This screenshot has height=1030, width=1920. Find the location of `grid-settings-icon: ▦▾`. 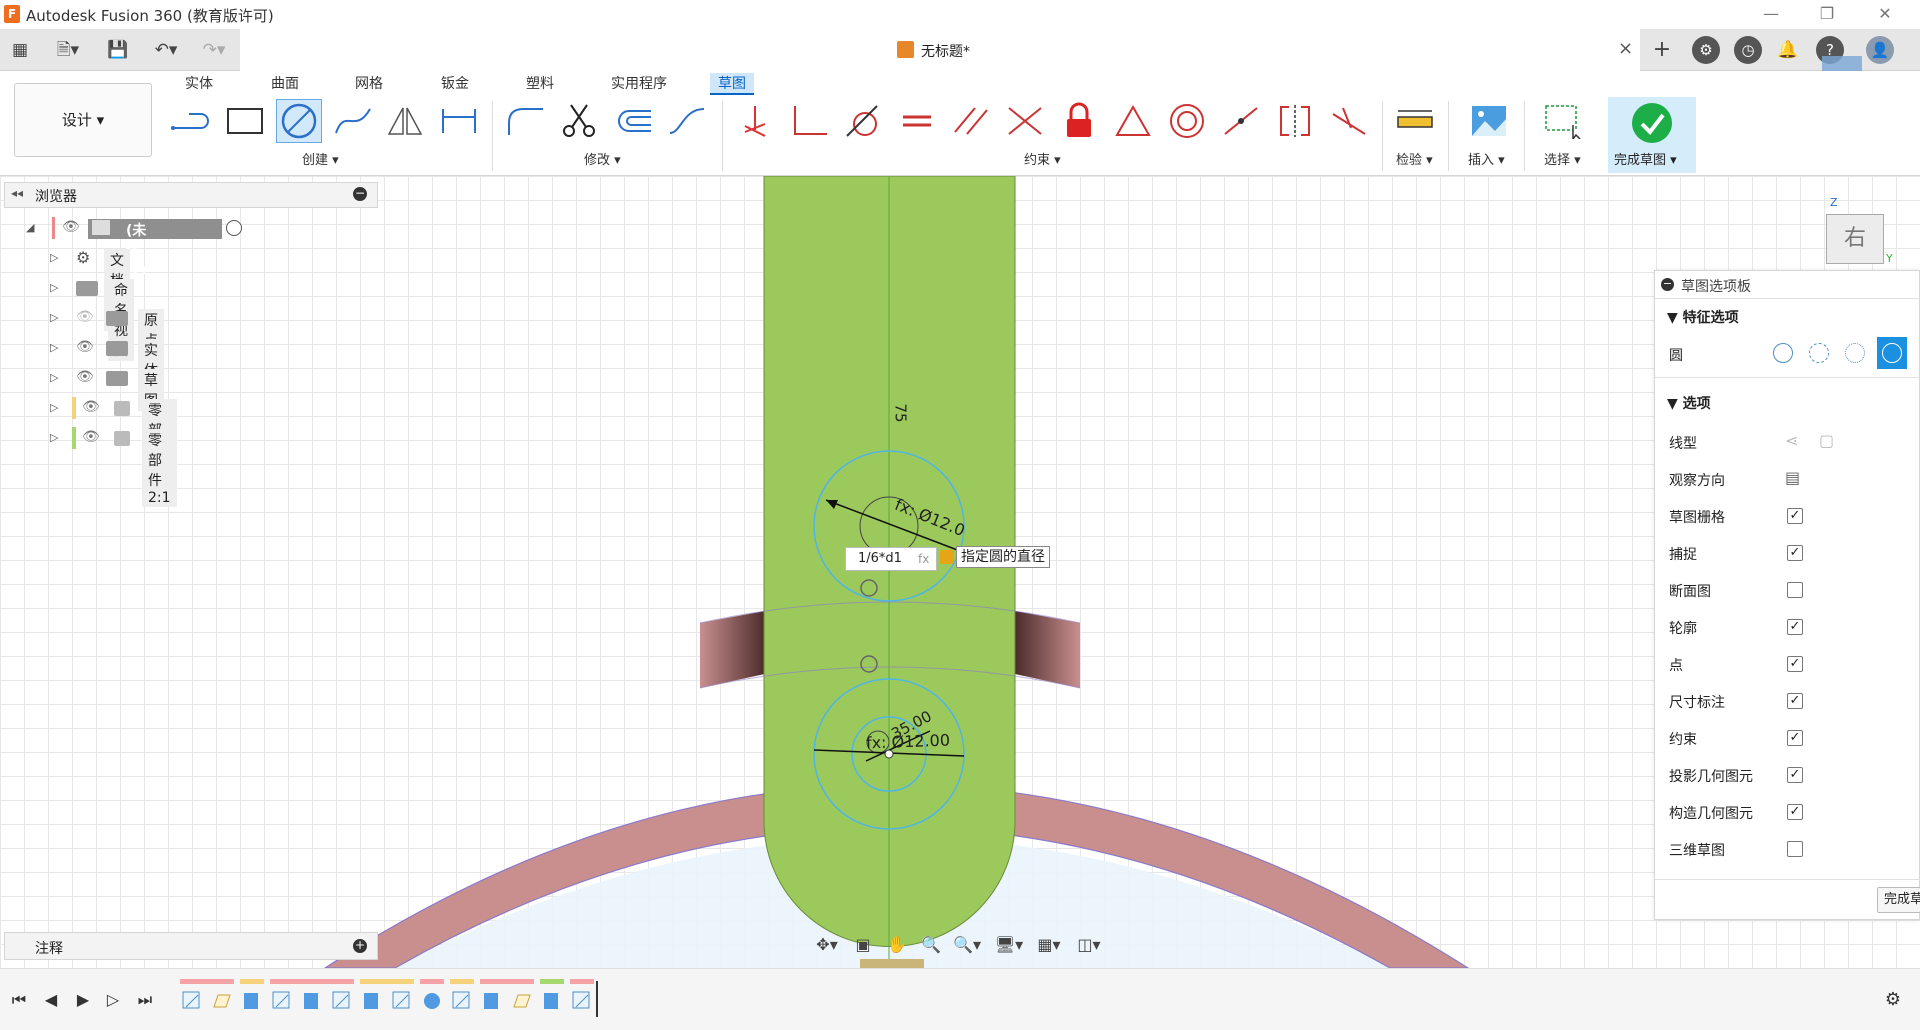

grid-settings-icon: ▦▾ is located at coordinates (1049, 945).